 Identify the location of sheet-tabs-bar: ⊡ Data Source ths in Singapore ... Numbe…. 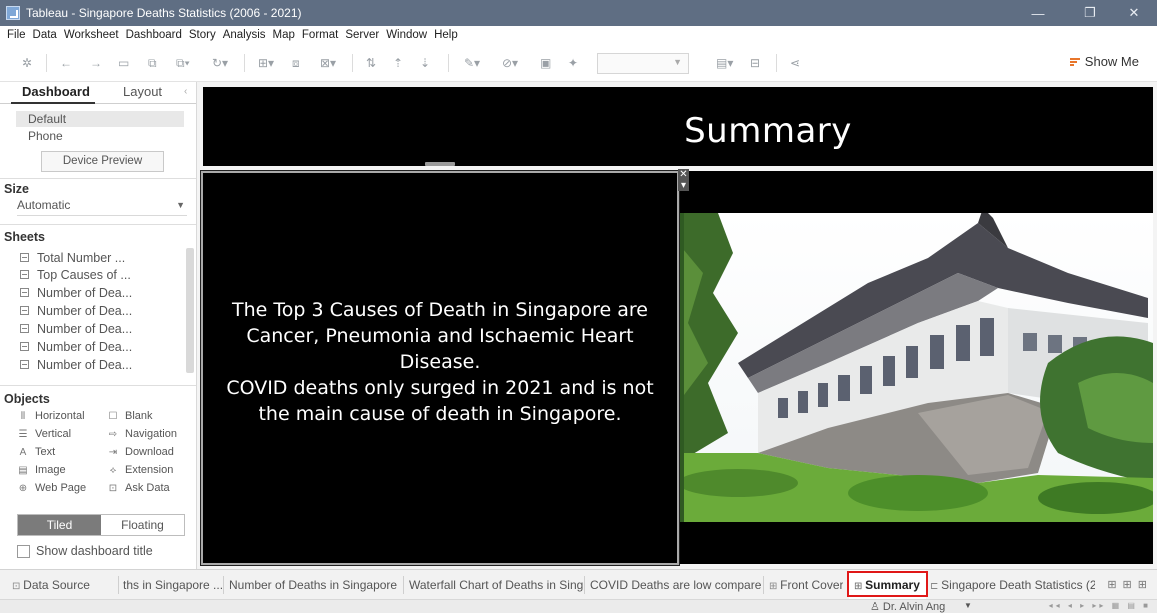
(578, 584).